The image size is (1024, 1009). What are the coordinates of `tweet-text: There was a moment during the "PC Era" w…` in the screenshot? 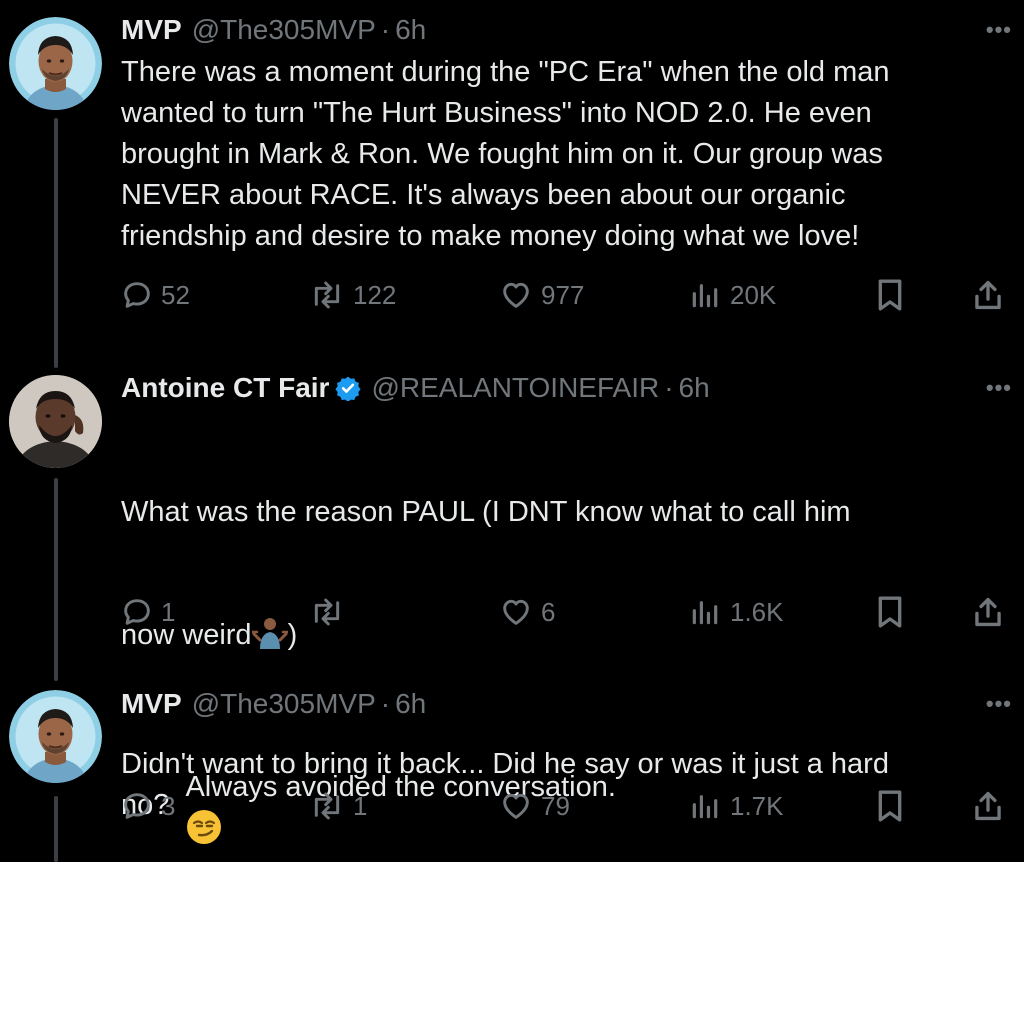 It's located at (505, 154).